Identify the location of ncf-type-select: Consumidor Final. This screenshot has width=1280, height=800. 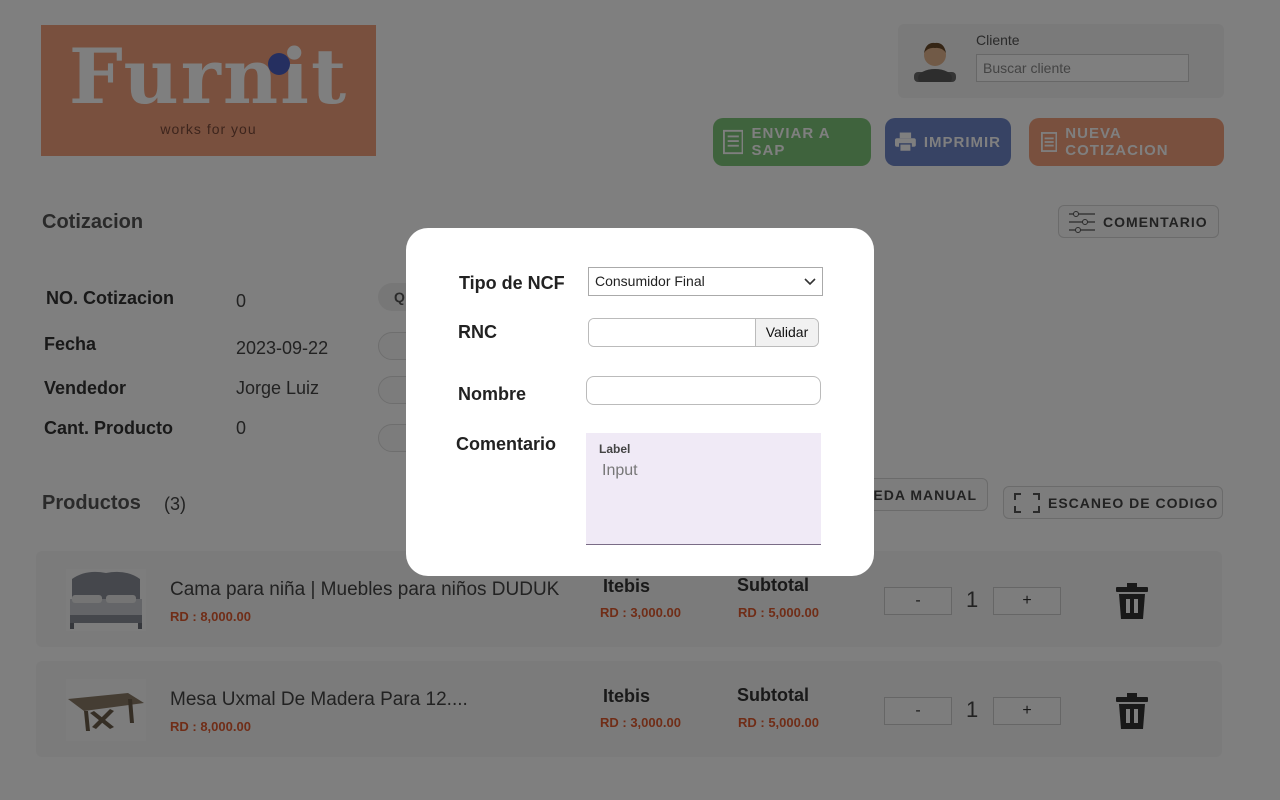
(705, 281).